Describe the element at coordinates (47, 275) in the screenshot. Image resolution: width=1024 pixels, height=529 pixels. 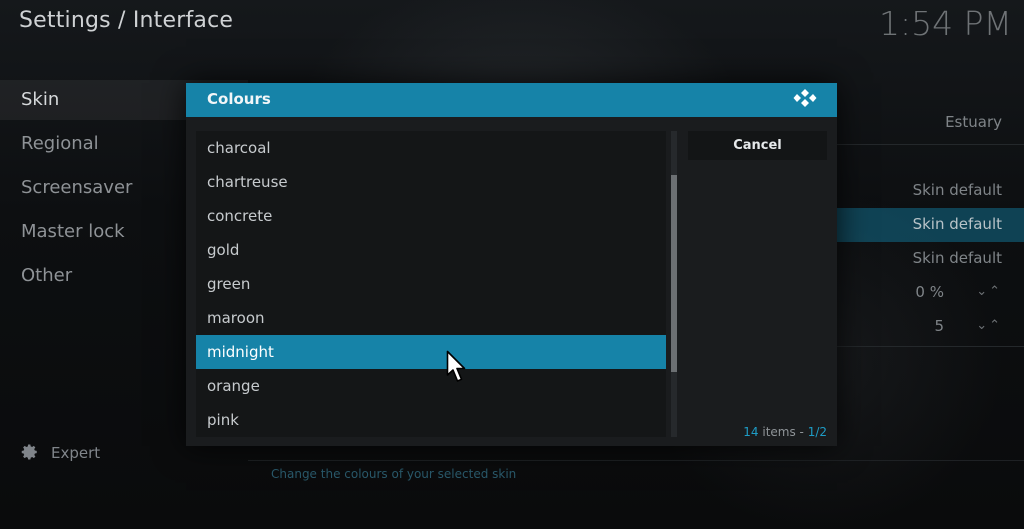
I see `sidebar-item-label: Other` at that location.